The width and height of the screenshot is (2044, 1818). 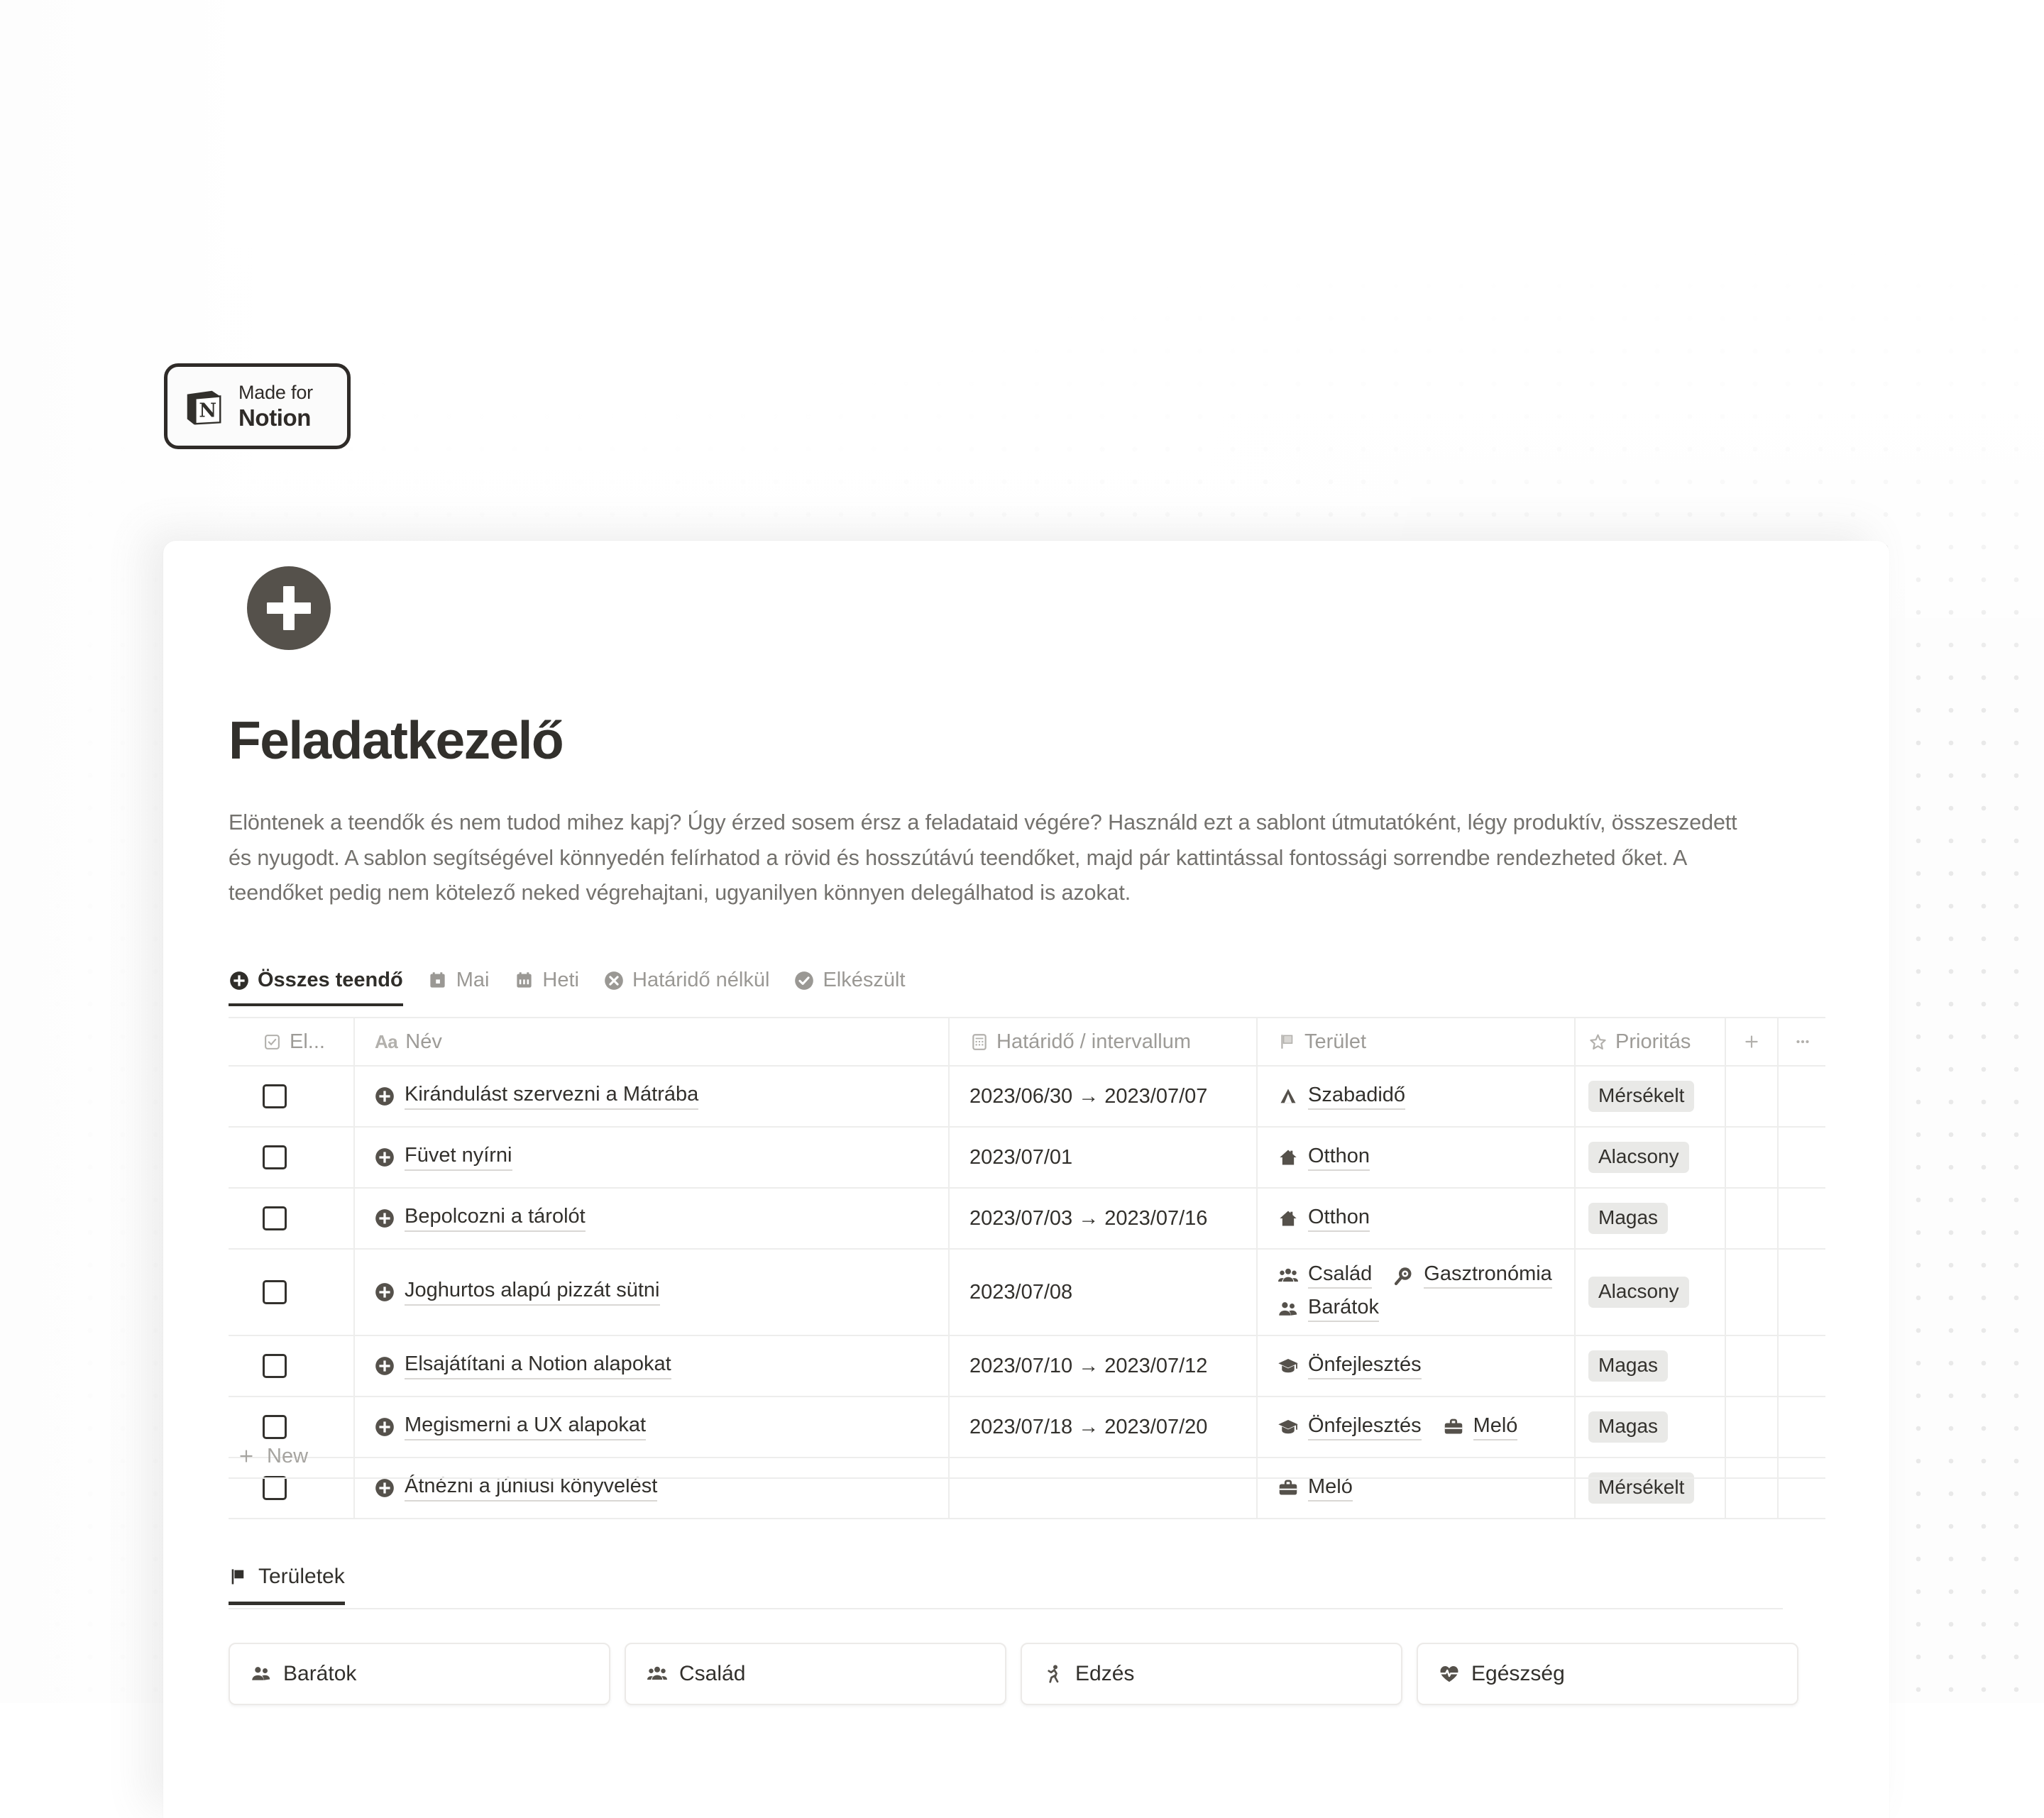 I want to click on task-name: Kirándulást szervezni a Mátrába, so click(x=552, y=1096).